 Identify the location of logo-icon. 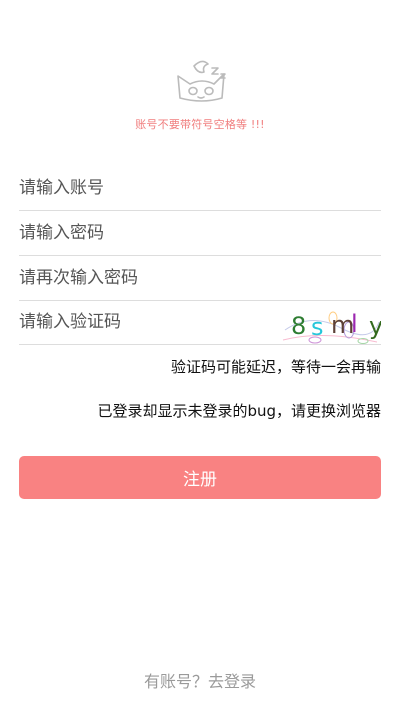
(203, 80).